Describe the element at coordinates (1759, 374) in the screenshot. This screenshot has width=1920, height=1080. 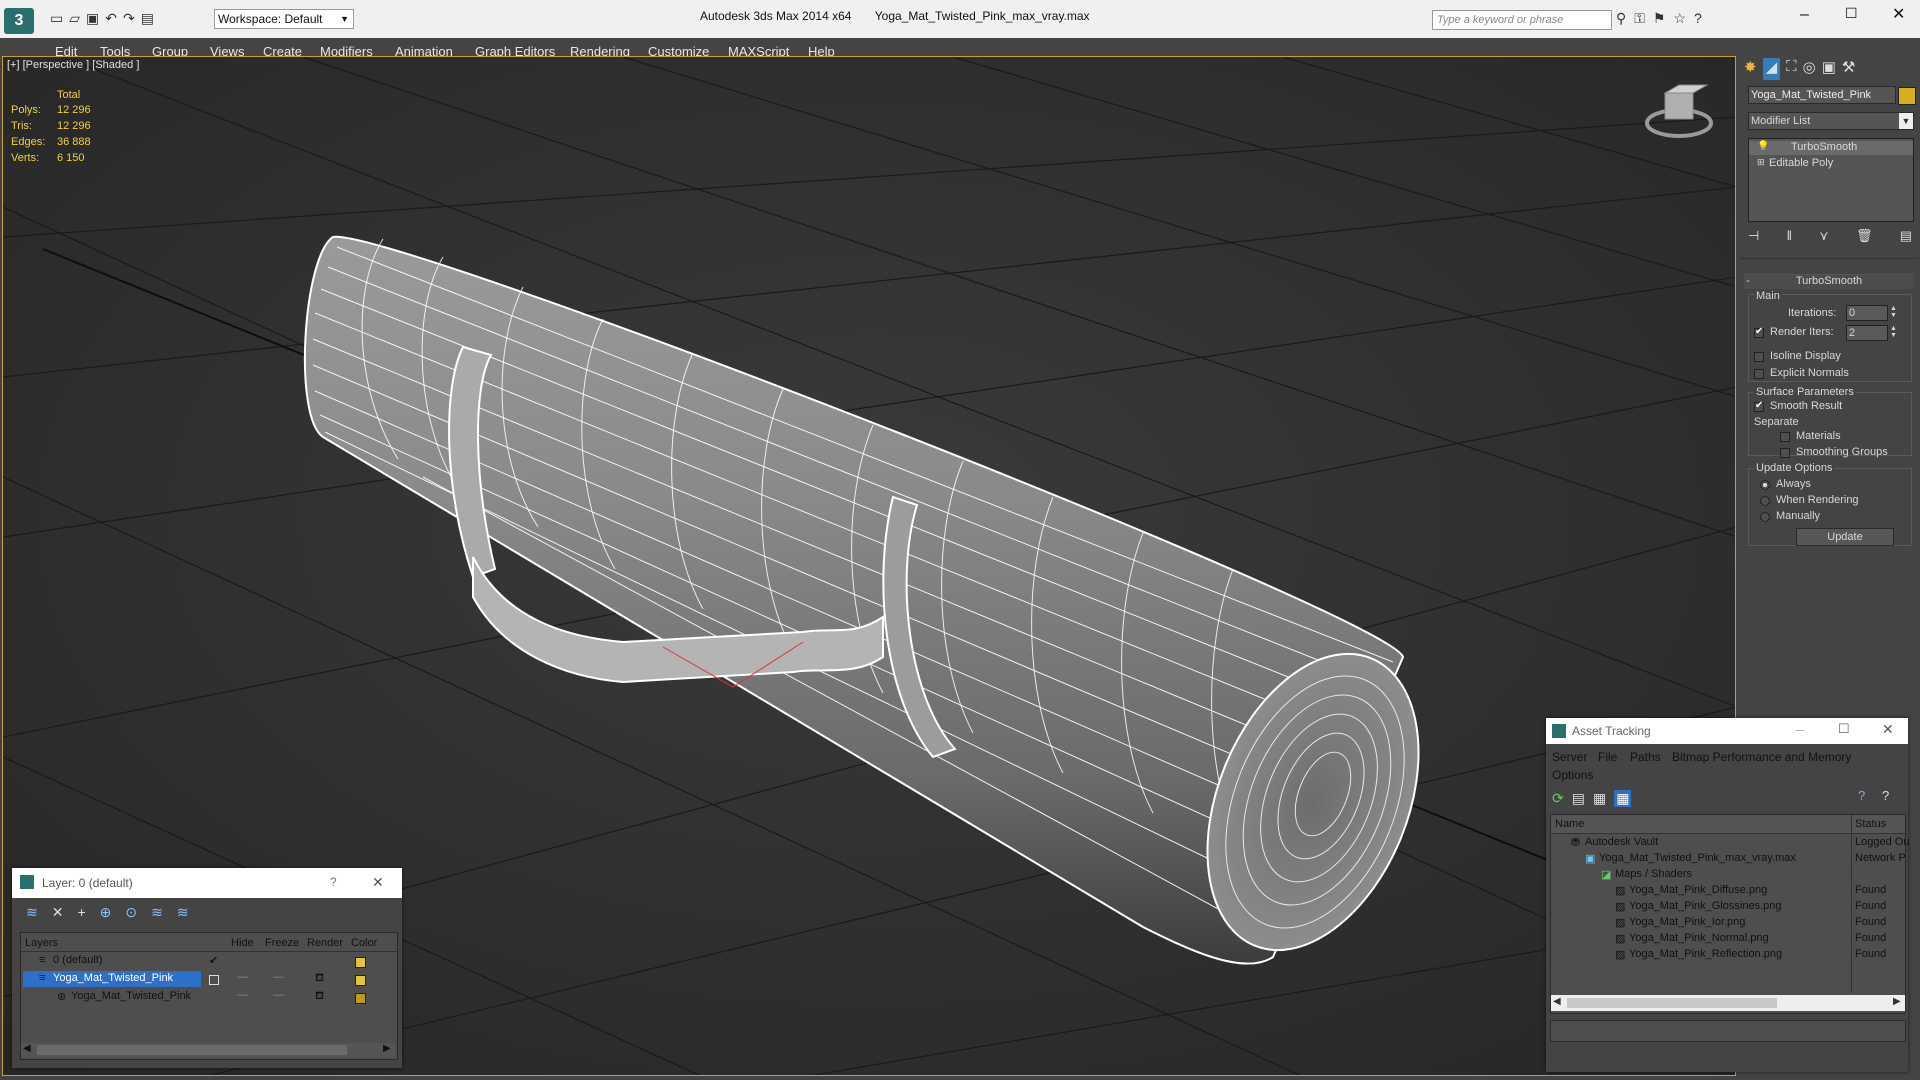
I see `explicit-normals-checkbox` at that location.